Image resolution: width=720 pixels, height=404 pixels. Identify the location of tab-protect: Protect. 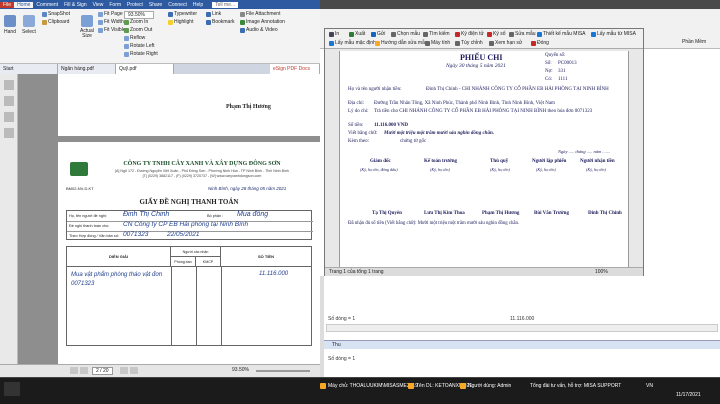
(135, 5).